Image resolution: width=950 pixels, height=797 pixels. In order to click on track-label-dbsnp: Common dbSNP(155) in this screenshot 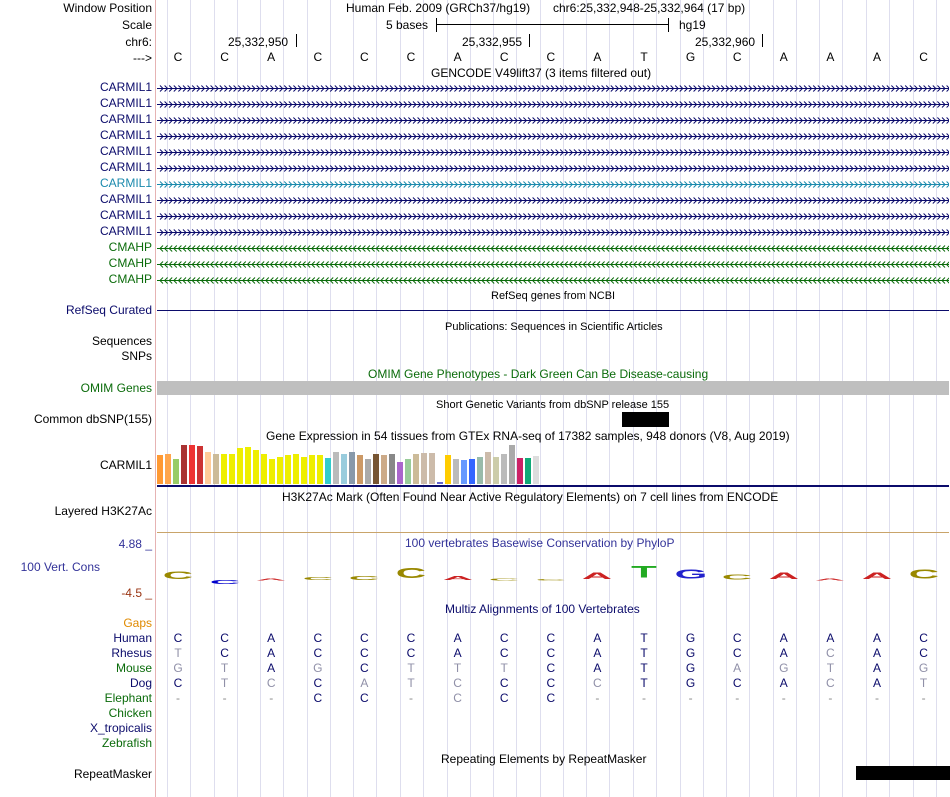, I will do `click(93, 419)`.